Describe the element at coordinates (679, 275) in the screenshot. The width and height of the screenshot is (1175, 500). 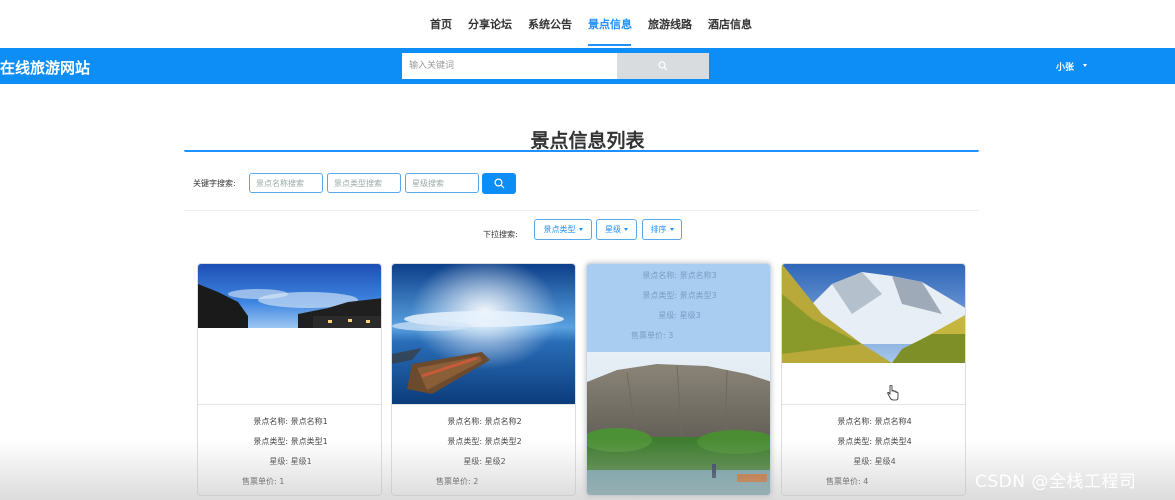
I see `attraction-name: 景点名称: 景点名称3` at that location.